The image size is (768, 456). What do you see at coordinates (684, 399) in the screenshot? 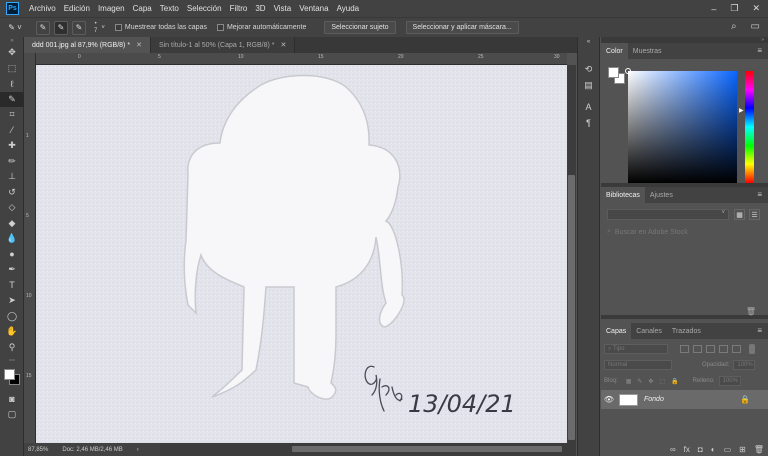
I see `layer-row-fondo: 👁 Fondo 🔒` at bounding box center [684, 399].